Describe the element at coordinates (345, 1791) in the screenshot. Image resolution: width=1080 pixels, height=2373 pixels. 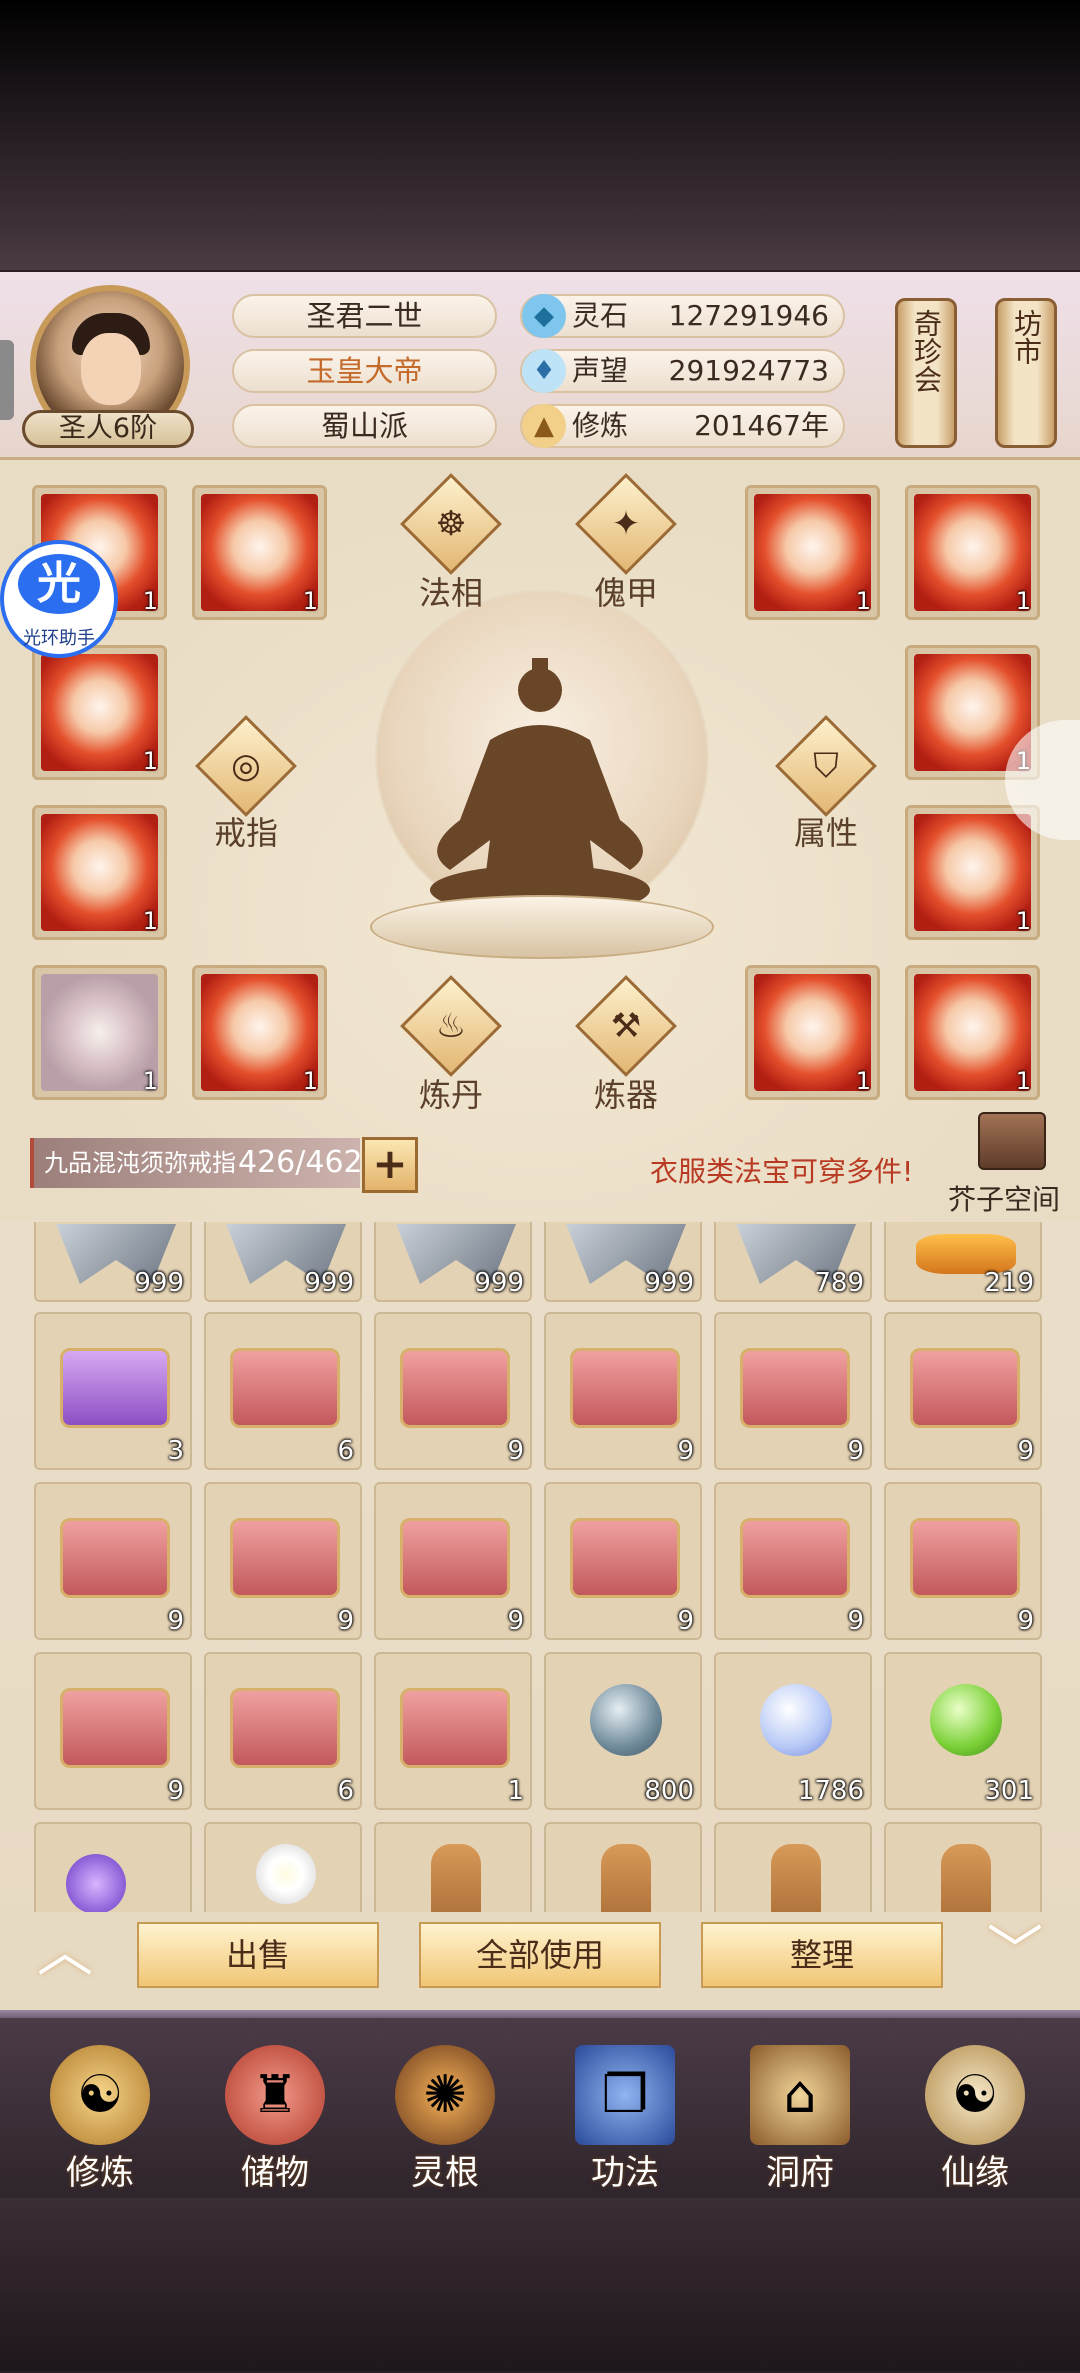
I see `item-count: 6` at that location.